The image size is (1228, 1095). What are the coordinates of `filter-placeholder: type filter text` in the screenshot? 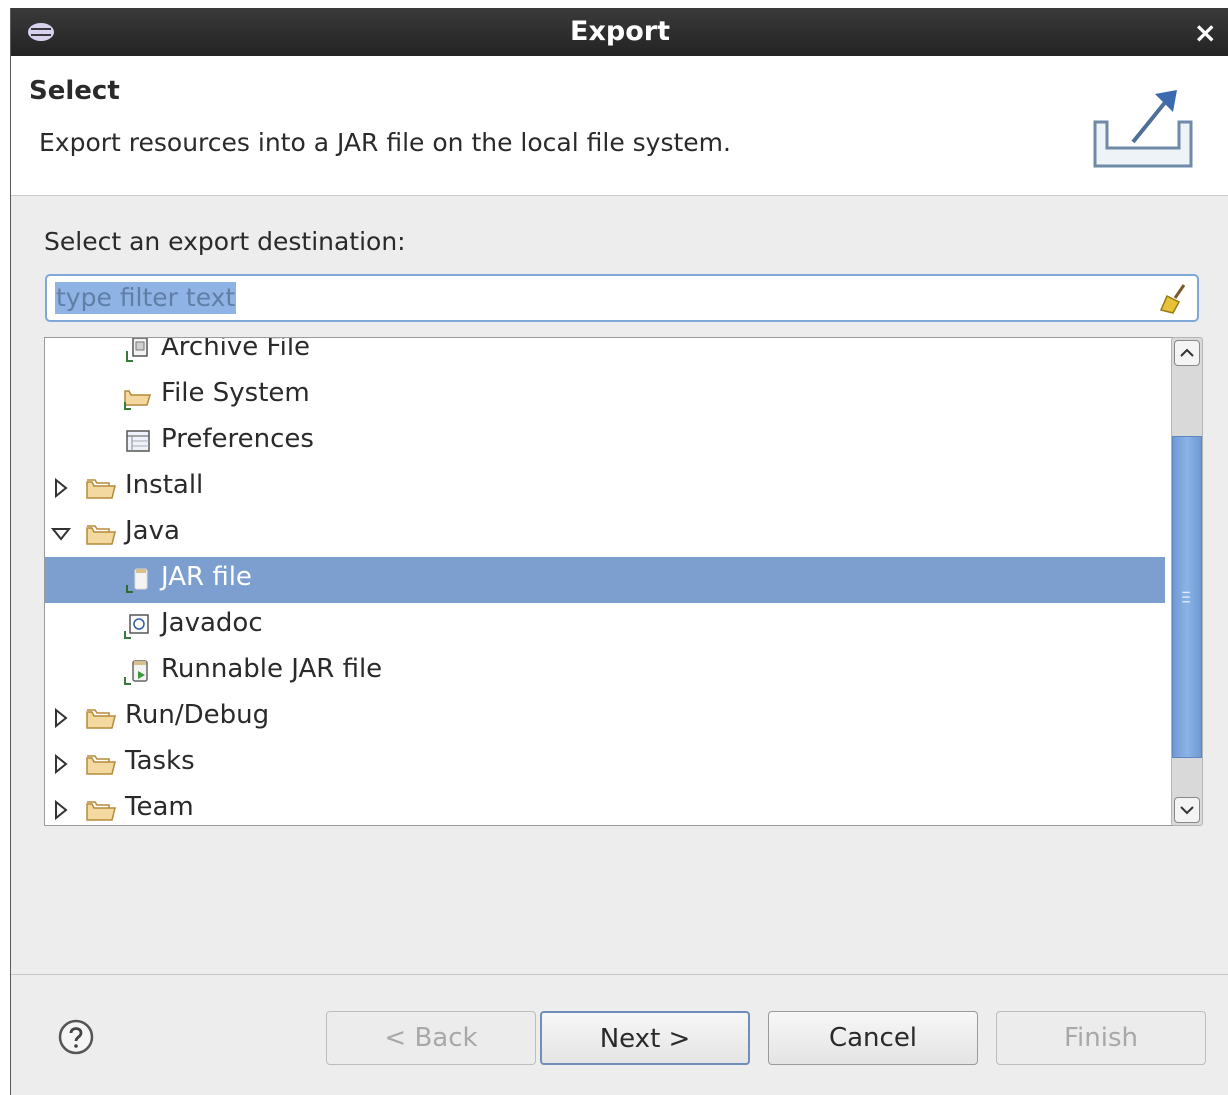 It's located at (146, 298).